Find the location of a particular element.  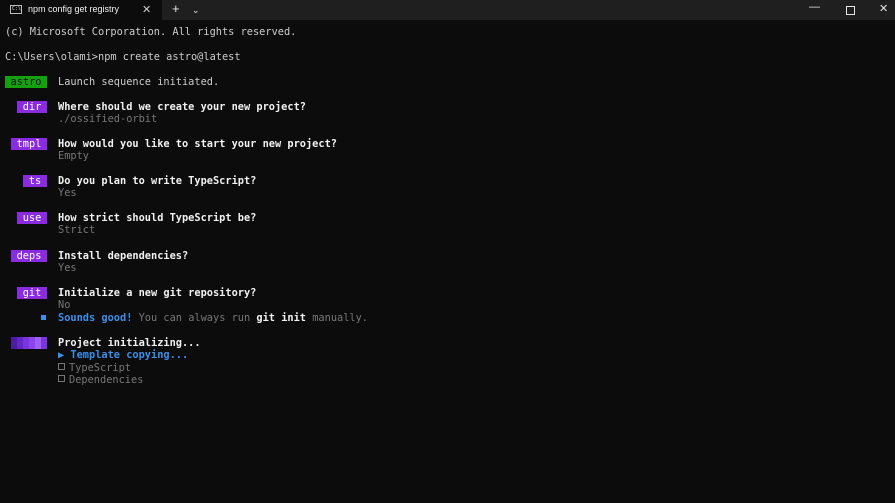

step-answer: No is located at coordinates (64, 305).